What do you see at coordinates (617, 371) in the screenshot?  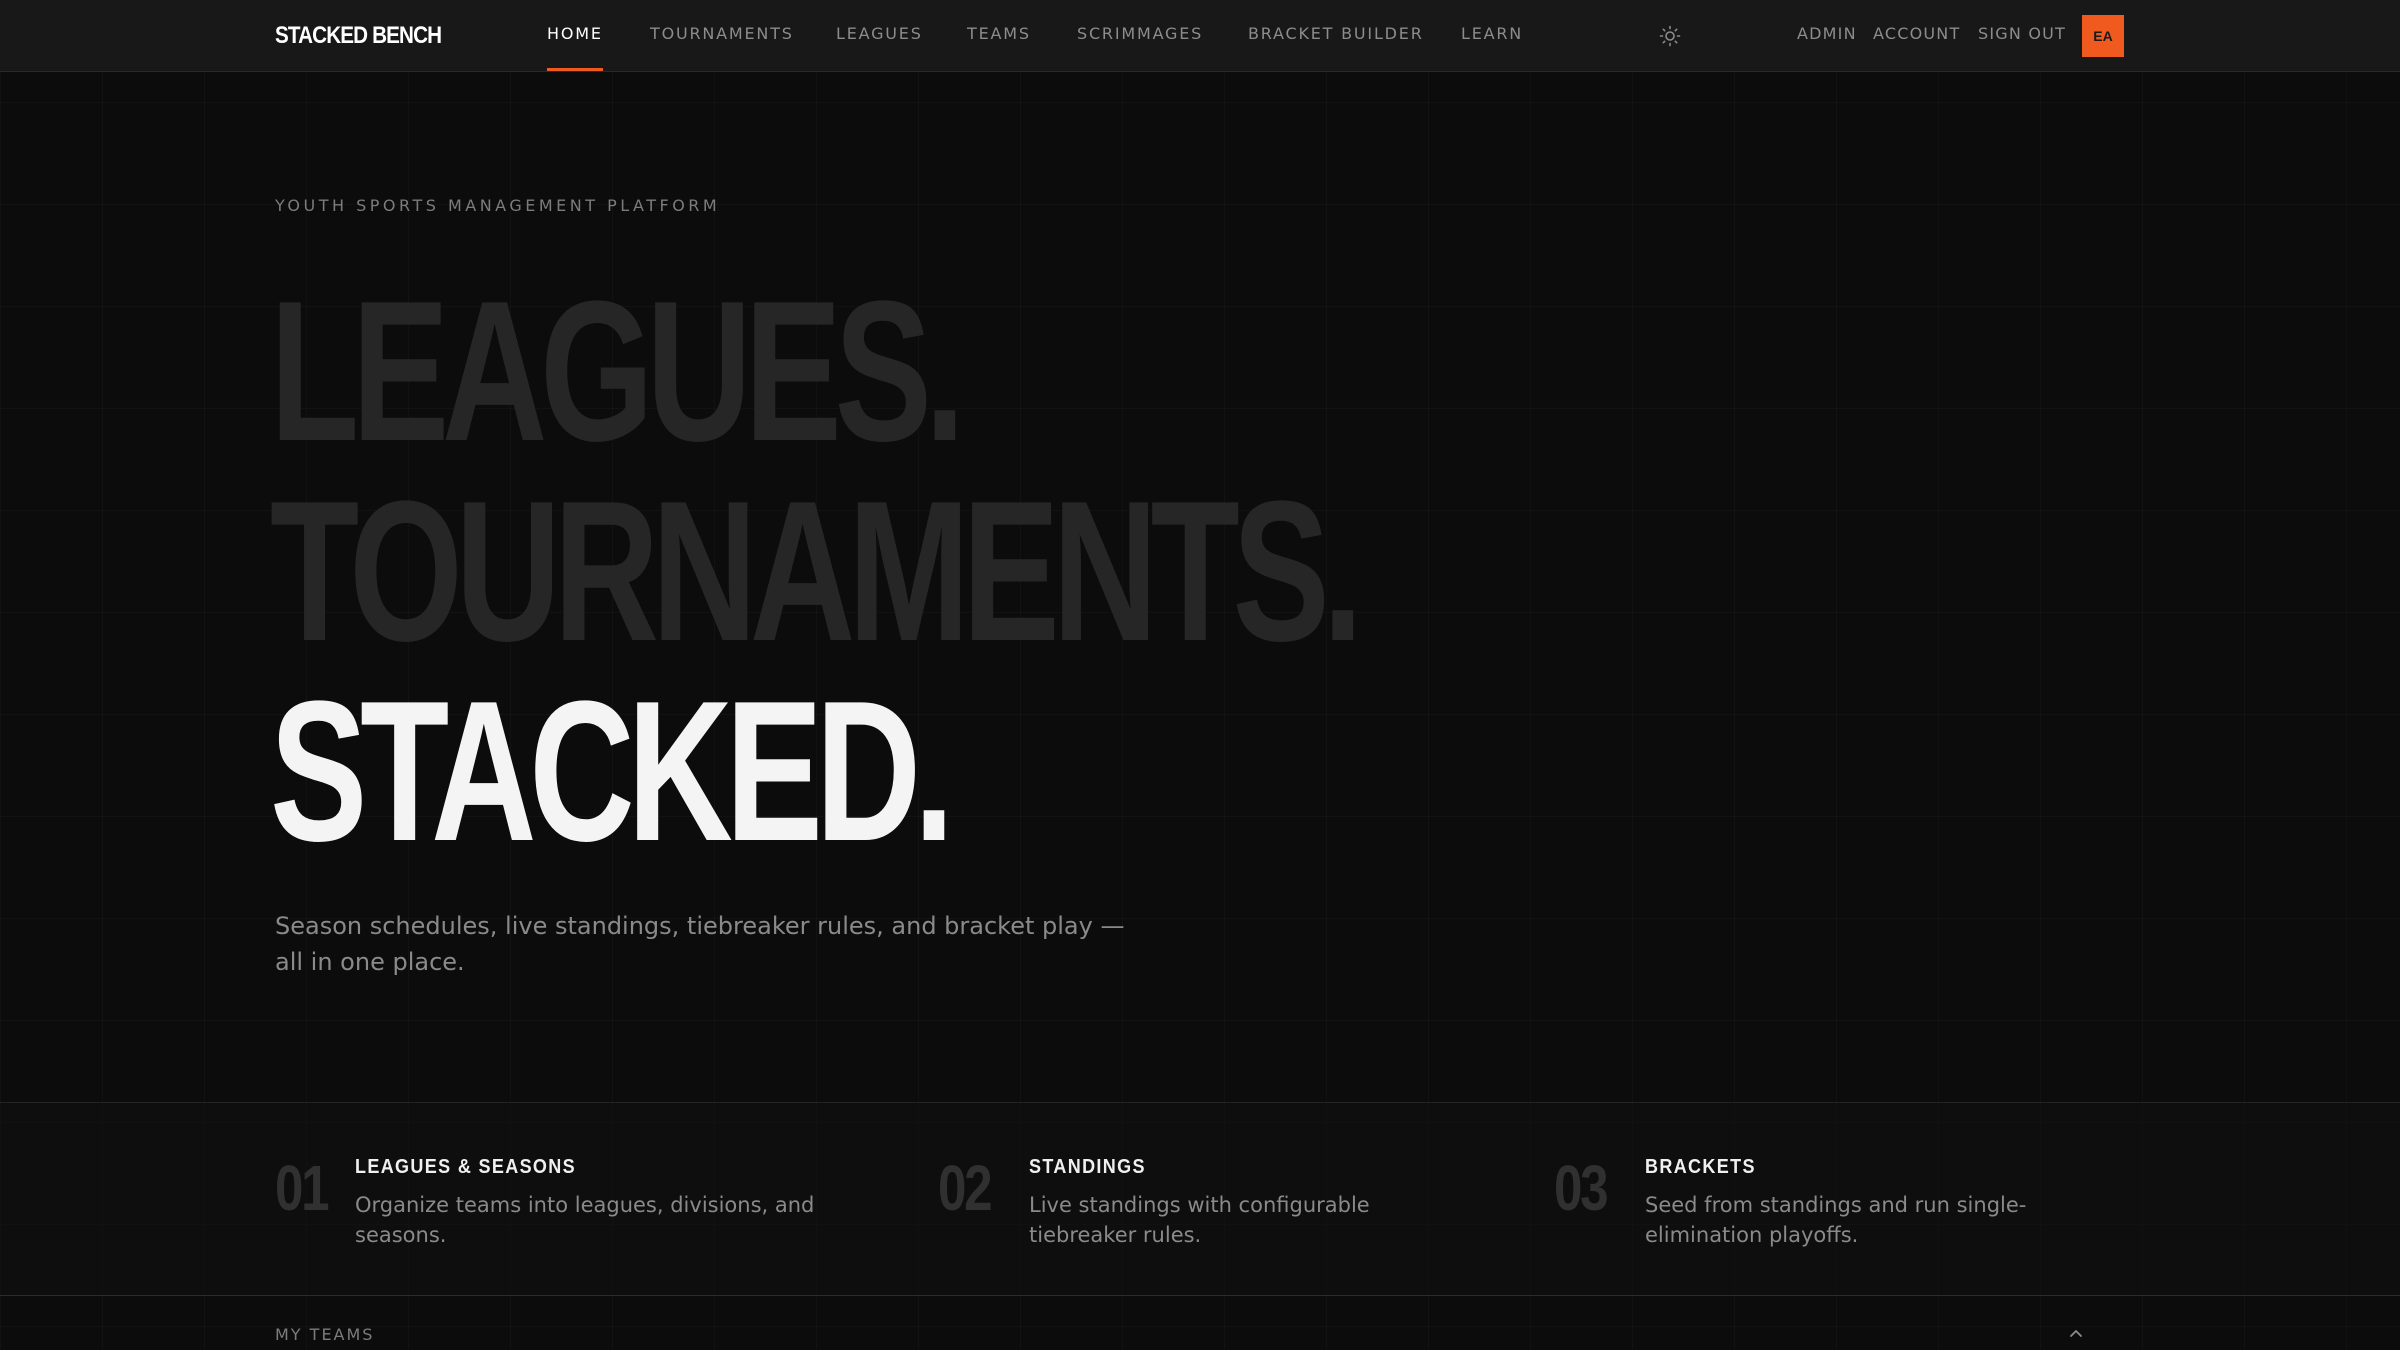 I see `hero-line-leagues: LEAGUES.` at bounding box center [617, 371].